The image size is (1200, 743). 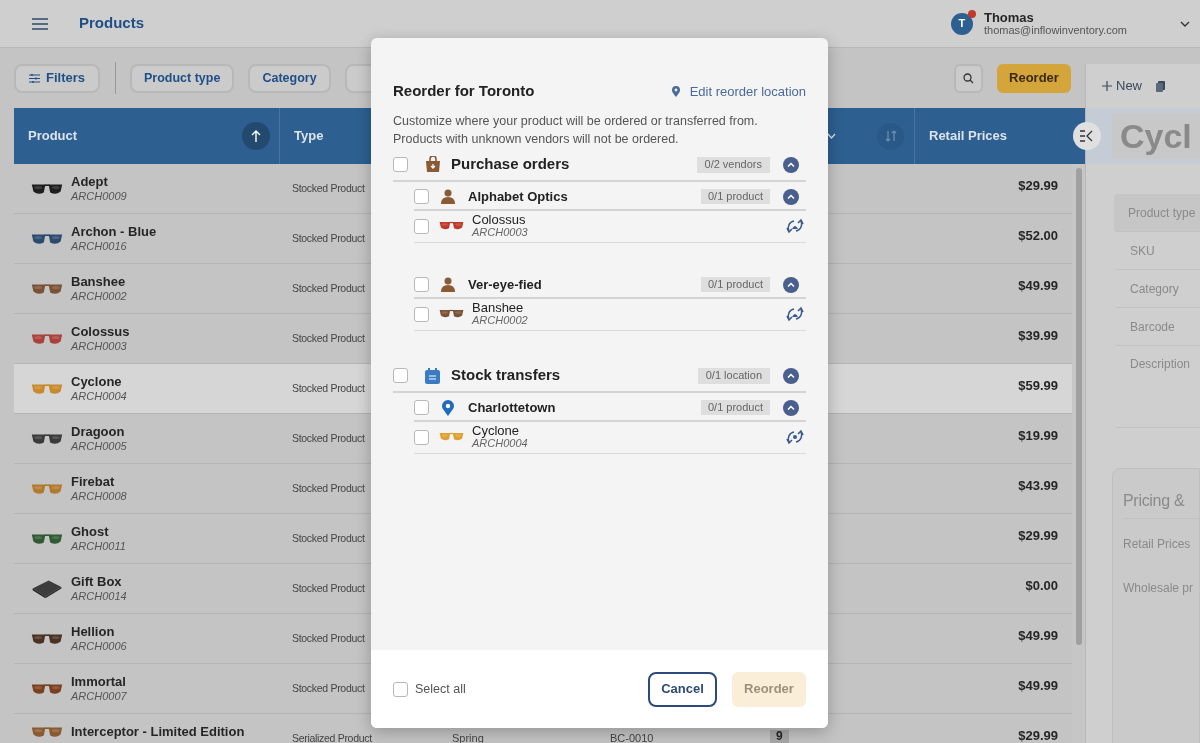 I want to click on checkbox-label: Select all, so click(x=440, y=689).